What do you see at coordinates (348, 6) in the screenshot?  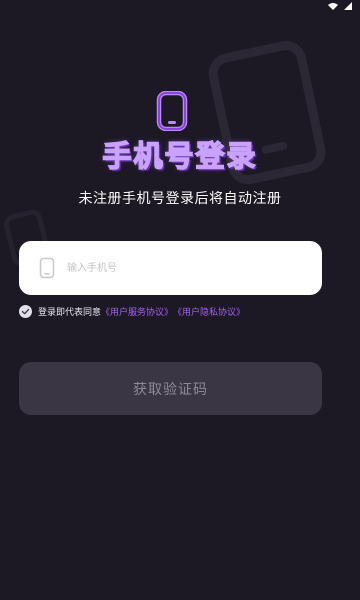 I see `signal-icon` at bounding box center [348, 6].